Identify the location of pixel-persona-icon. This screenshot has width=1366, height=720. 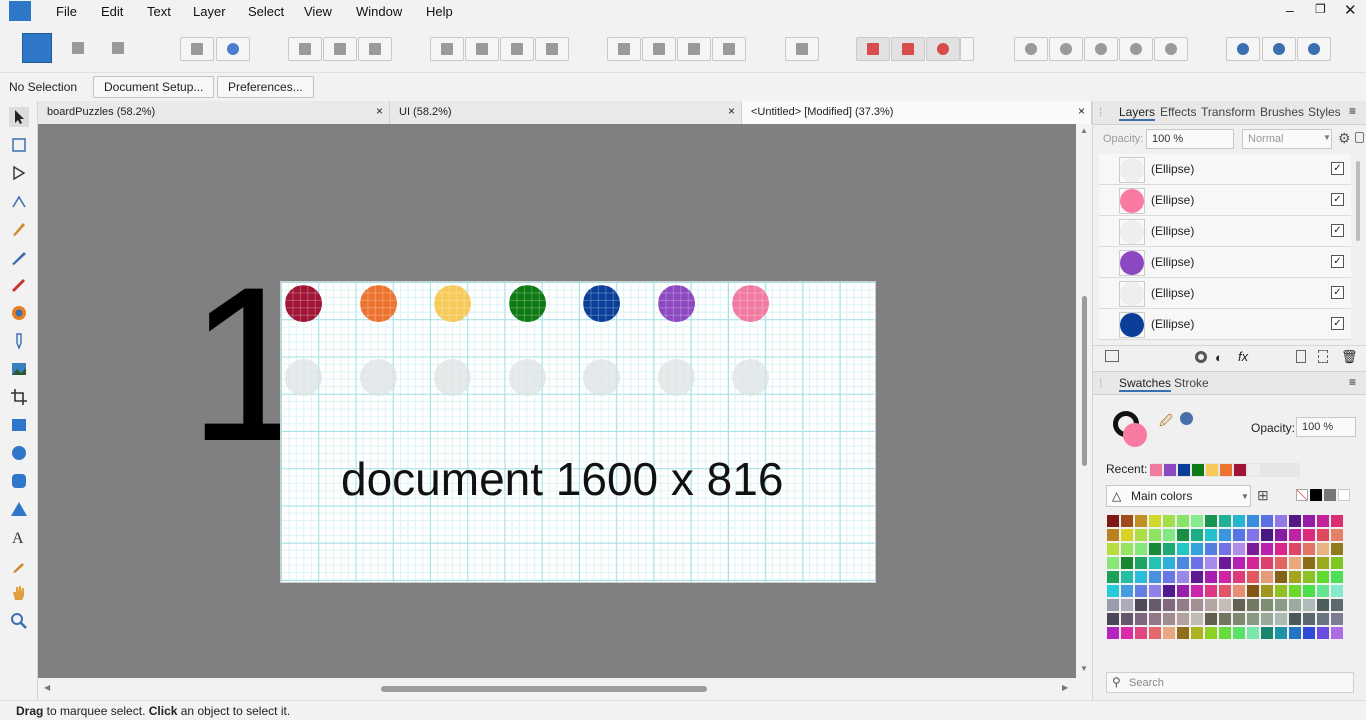
(79, 49).